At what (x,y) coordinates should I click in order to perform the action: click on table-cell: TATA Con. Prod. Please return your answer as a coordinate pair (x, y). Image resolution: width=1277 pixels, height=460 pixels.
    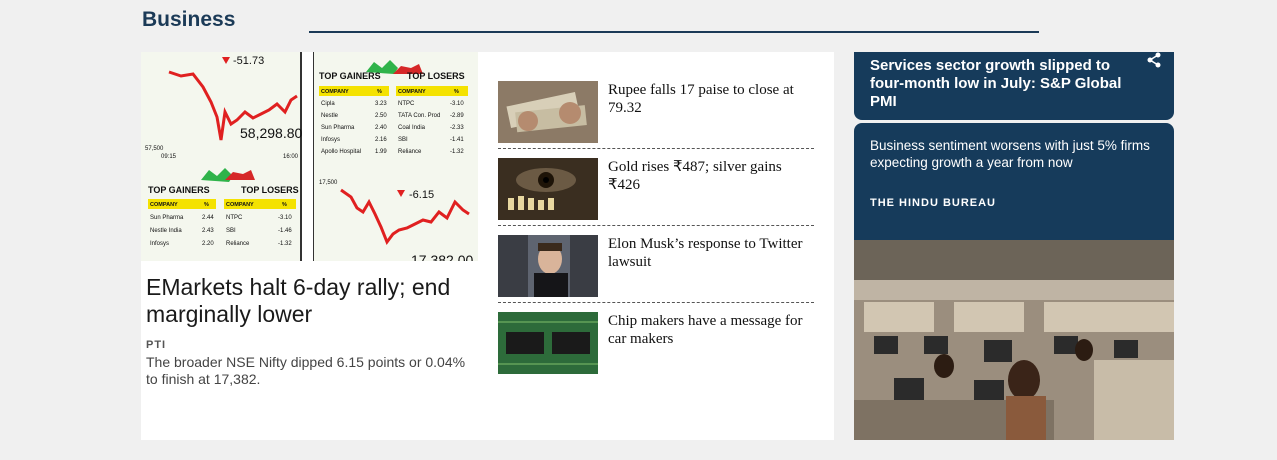
    Looking at the image, I should click on (419, 116).